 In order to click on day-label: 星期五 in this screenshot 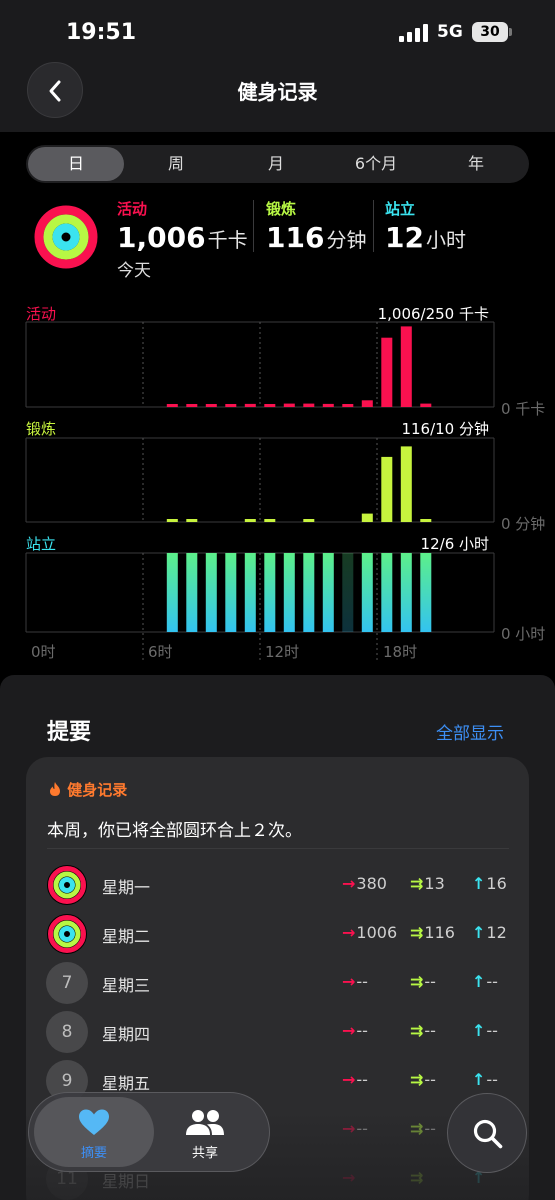, I will do `click(126, 1083)`.